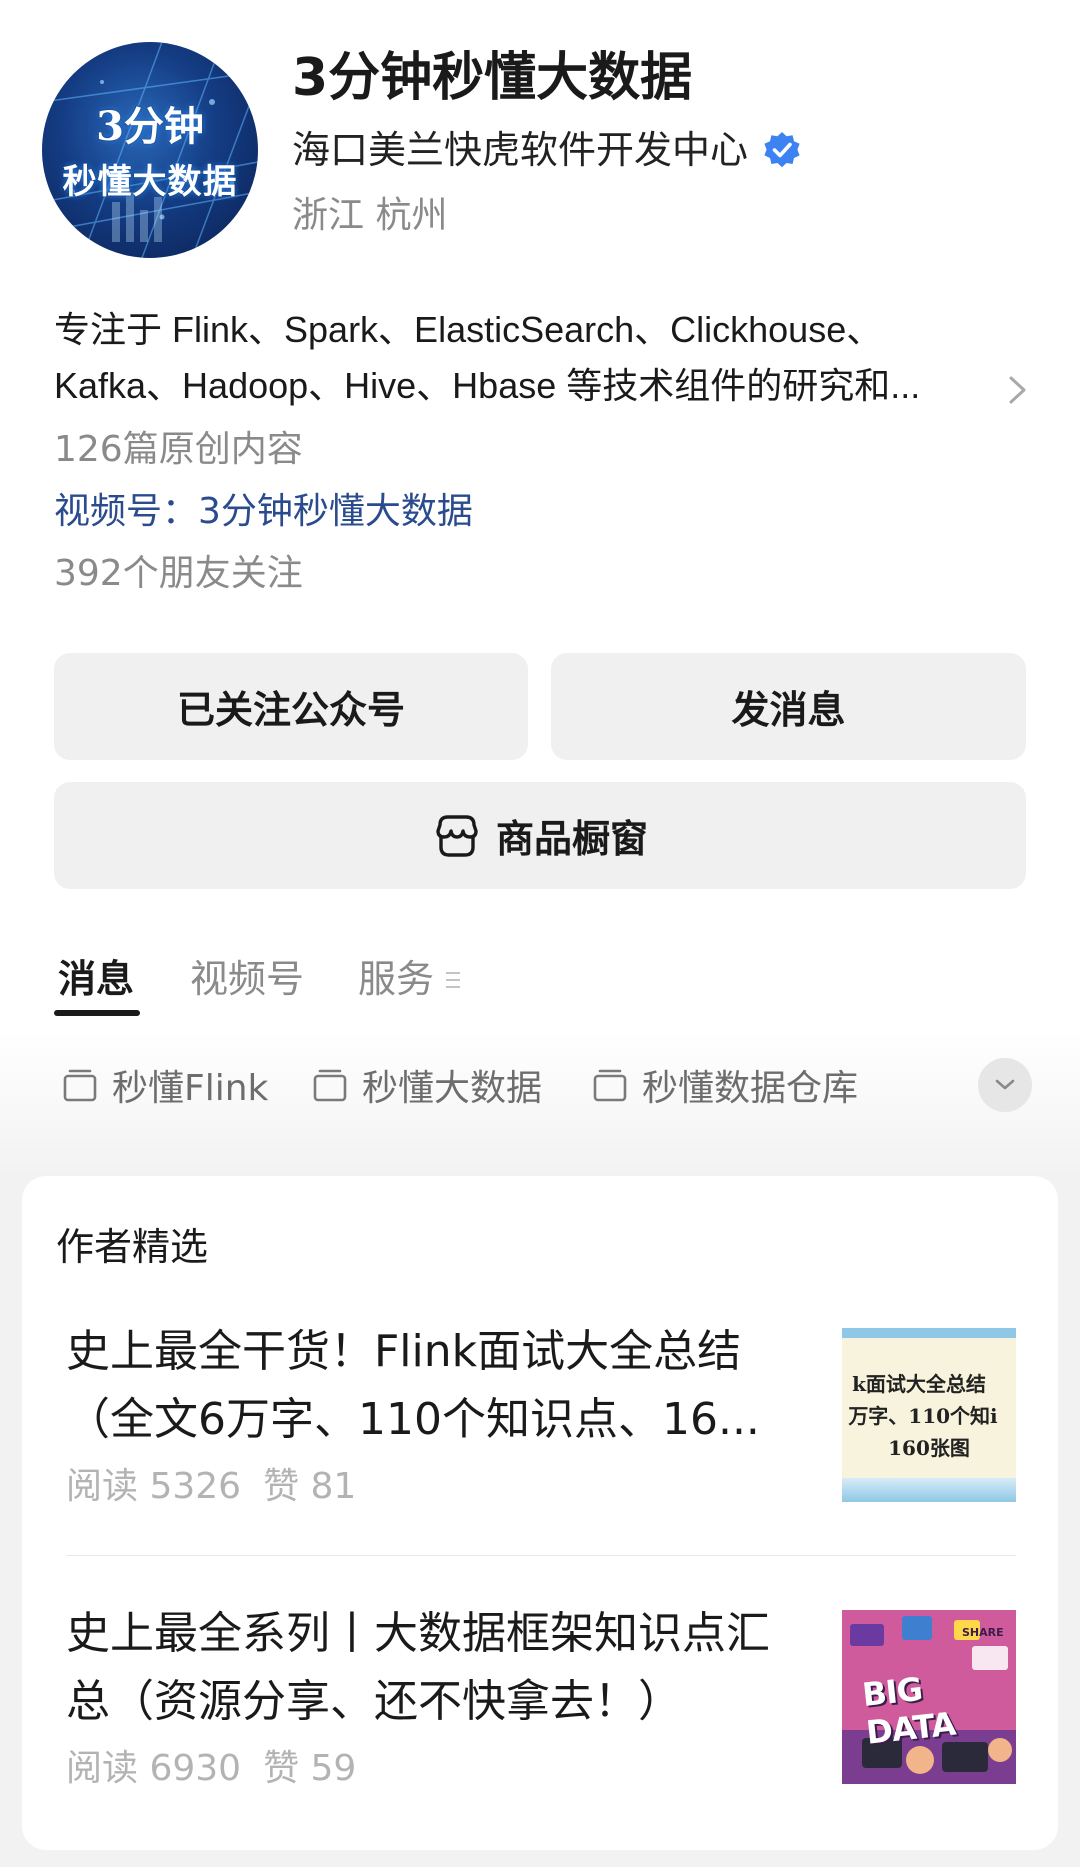  What do you see at coordinates (520, 150) in the screenshot?
I see `org-name: 海口美兰快虎软件开发中心` at bounding box center [520, 150].